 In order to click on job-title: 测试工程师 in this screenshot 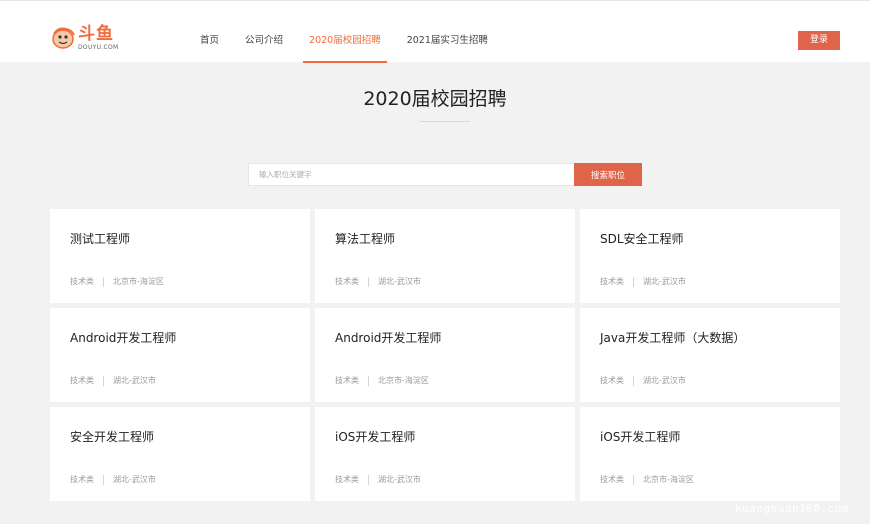, I will do `click(100, 239)`.